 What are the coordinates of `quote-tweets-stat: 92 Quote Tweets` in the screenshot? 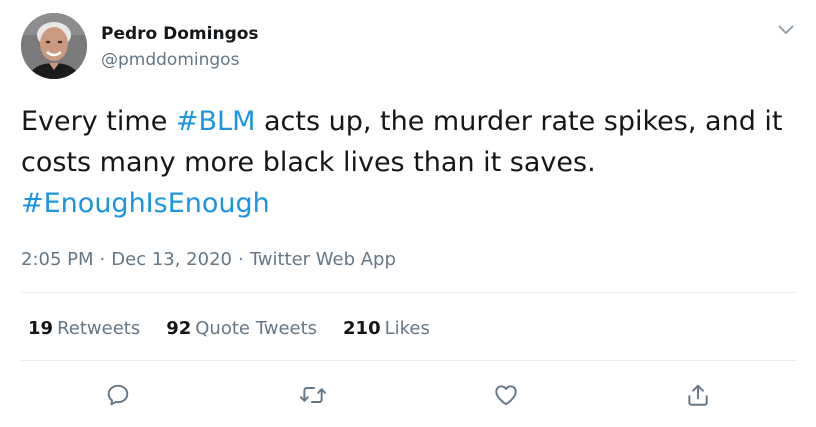 It's located at (241, 329).